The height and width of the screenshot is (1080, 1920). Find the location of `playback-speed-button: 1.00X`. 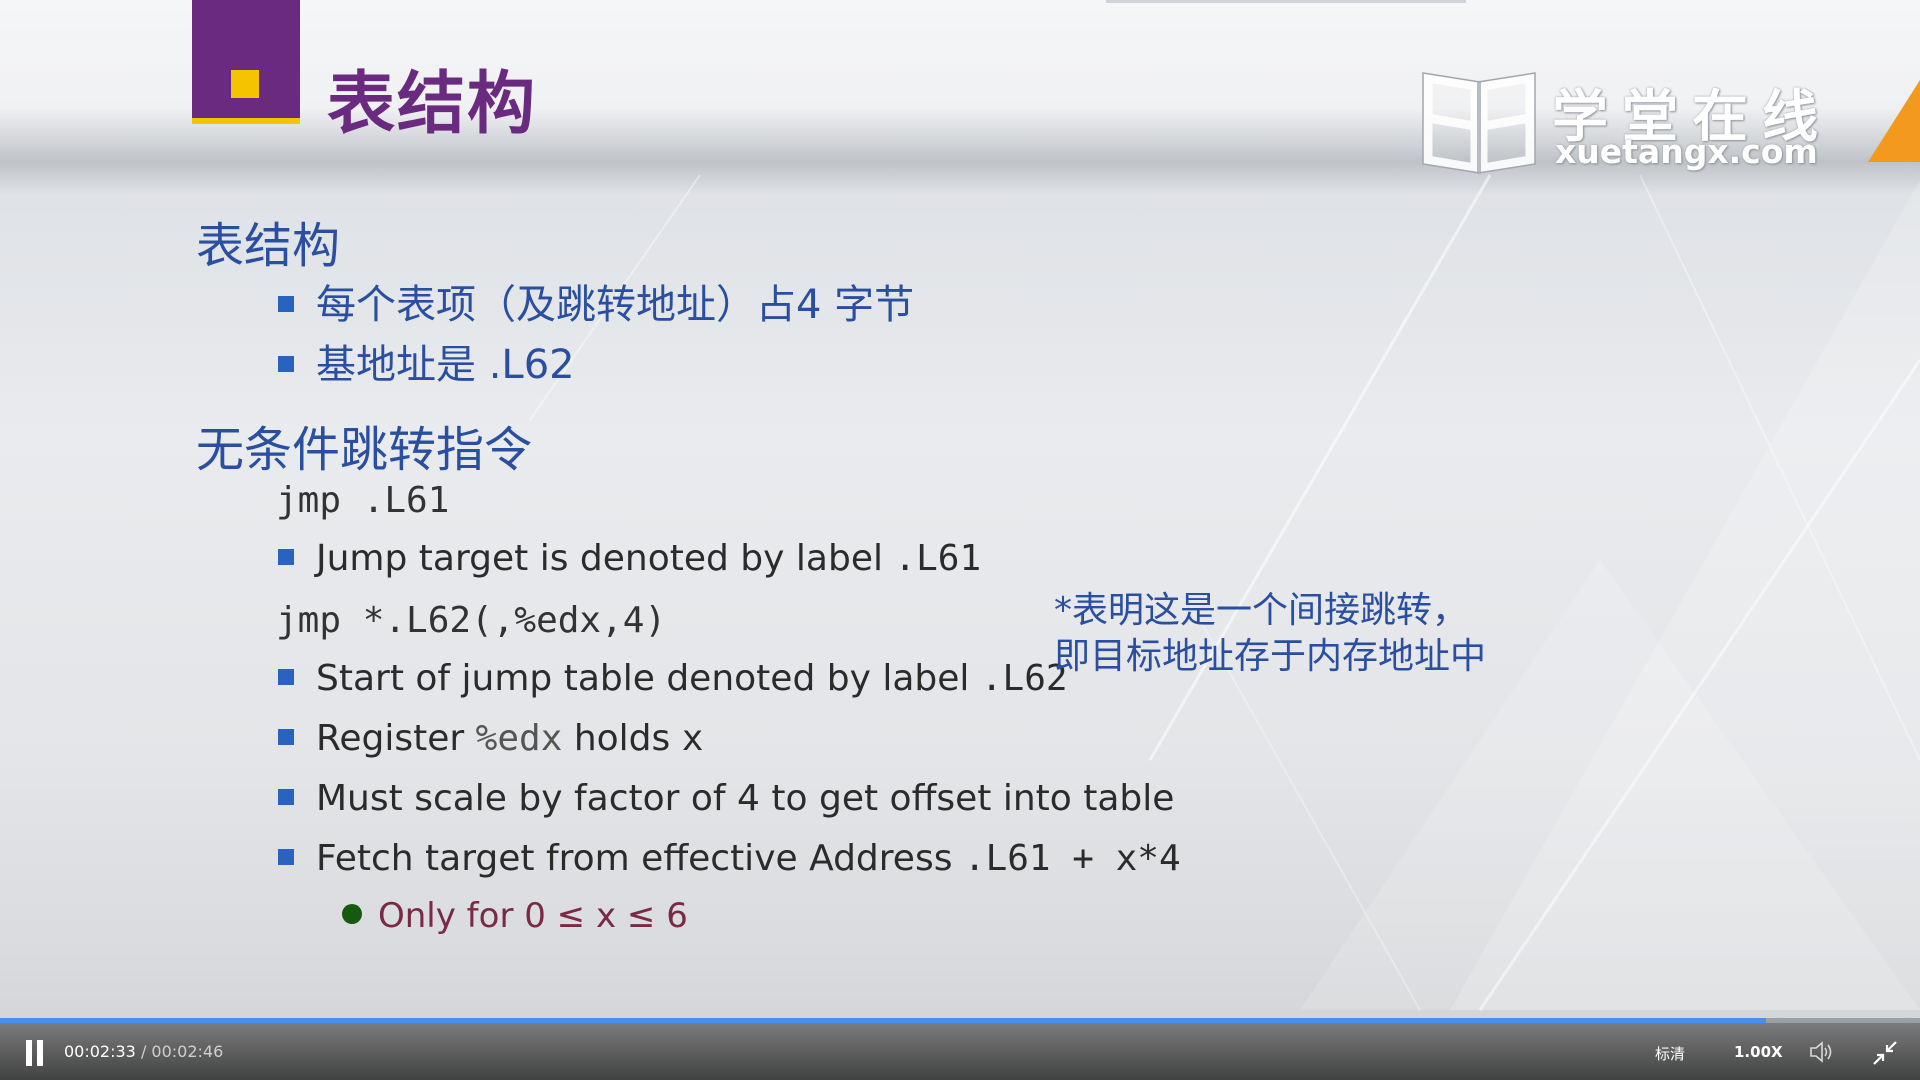

playback-speed-button: 1.00X is located at coordinates (1758, 1052).